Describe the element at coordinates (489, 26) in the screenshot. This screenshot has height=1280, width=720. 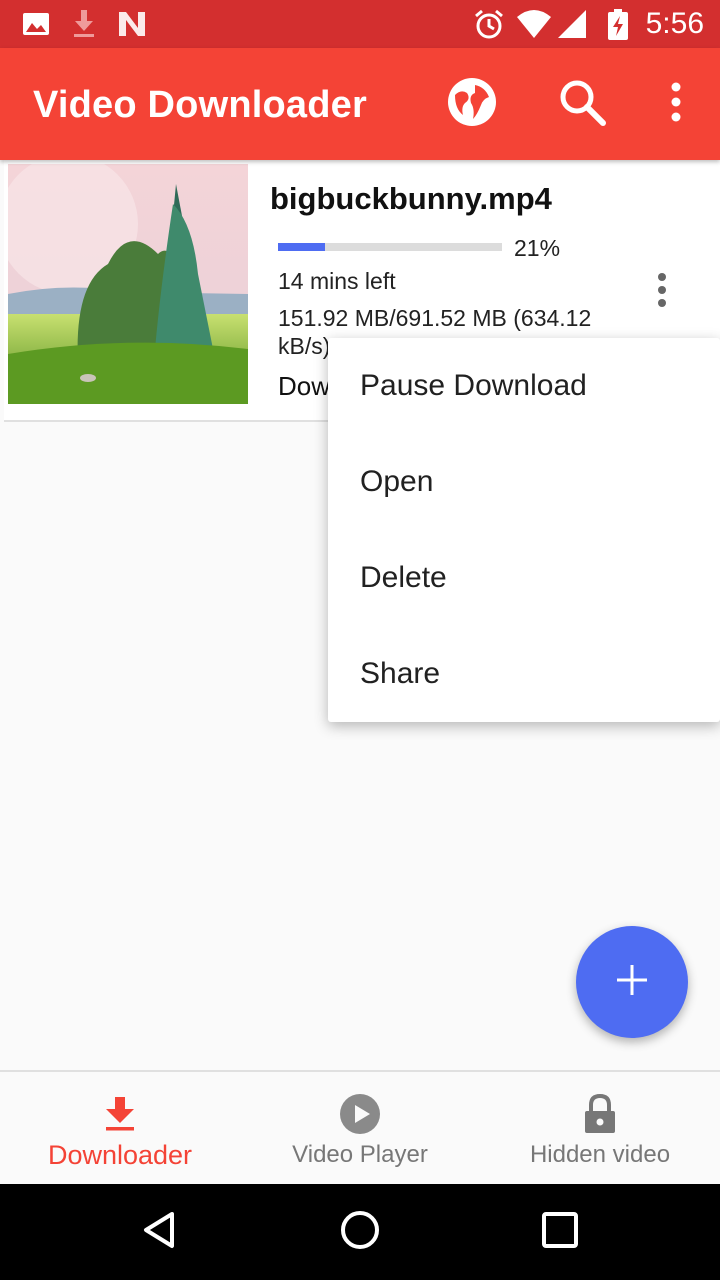
I see `alarm-icon` at that location.